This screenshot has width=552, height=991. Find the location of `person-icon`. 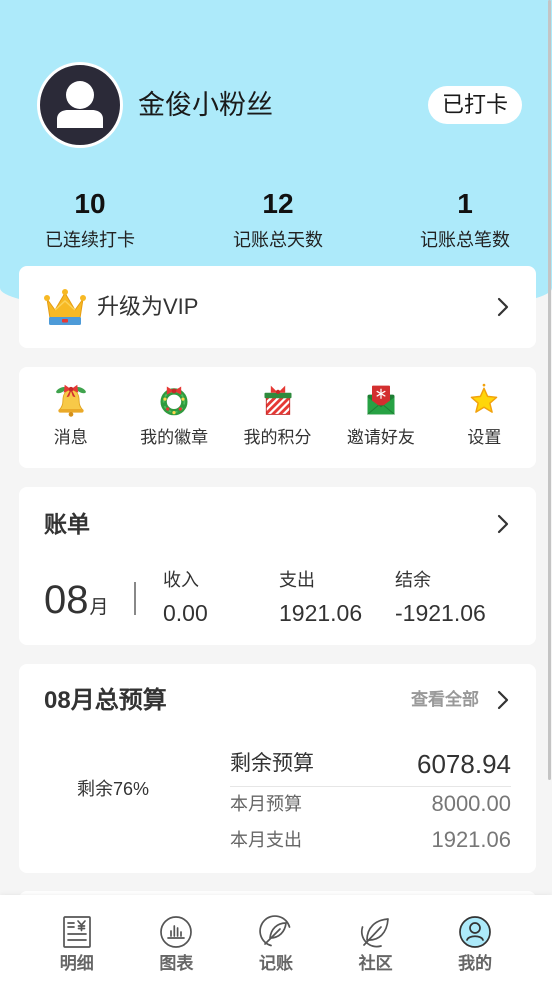

person-icon is located at coordinates (80, 105).